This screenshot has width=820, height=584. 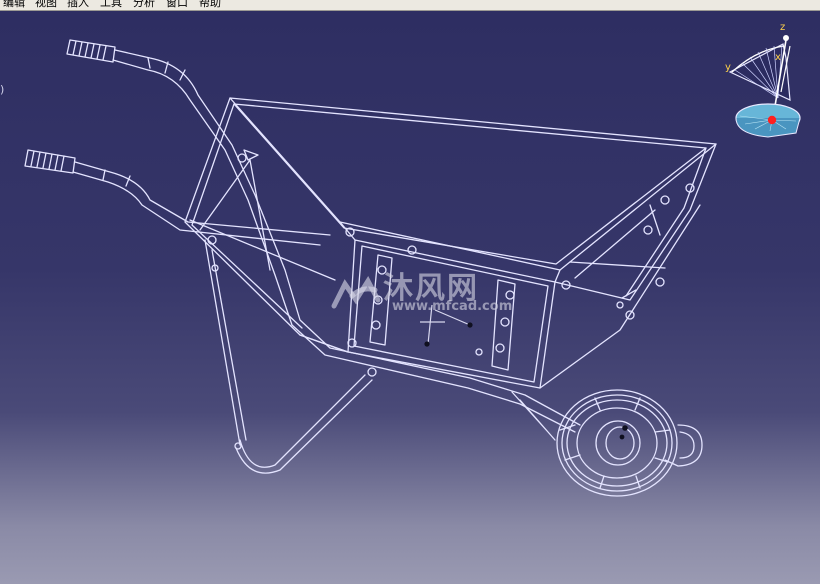 What do you see at coordinates (210, 5) in the screenshot?
I see `menu-help: 帮助` at bounding box center [210, 5].